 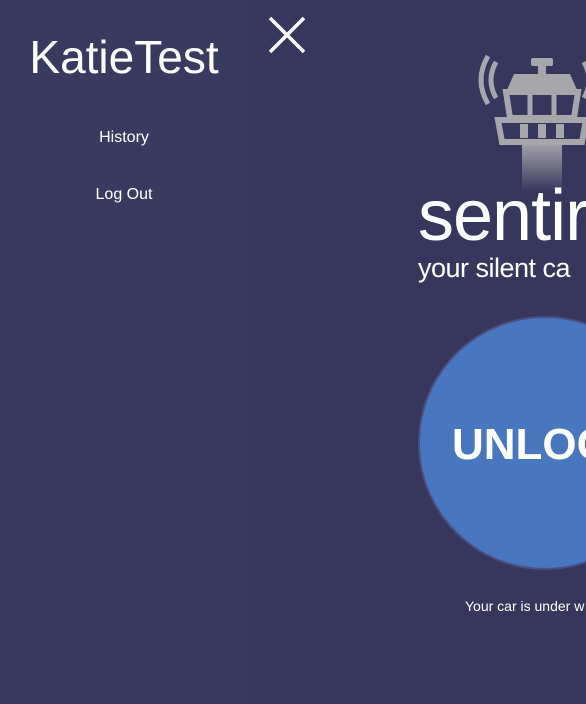 What do you see at coordinates (124, 138) in the screenshot?
I see `sidebar-item-history: History` at bounding box center [124, 138].